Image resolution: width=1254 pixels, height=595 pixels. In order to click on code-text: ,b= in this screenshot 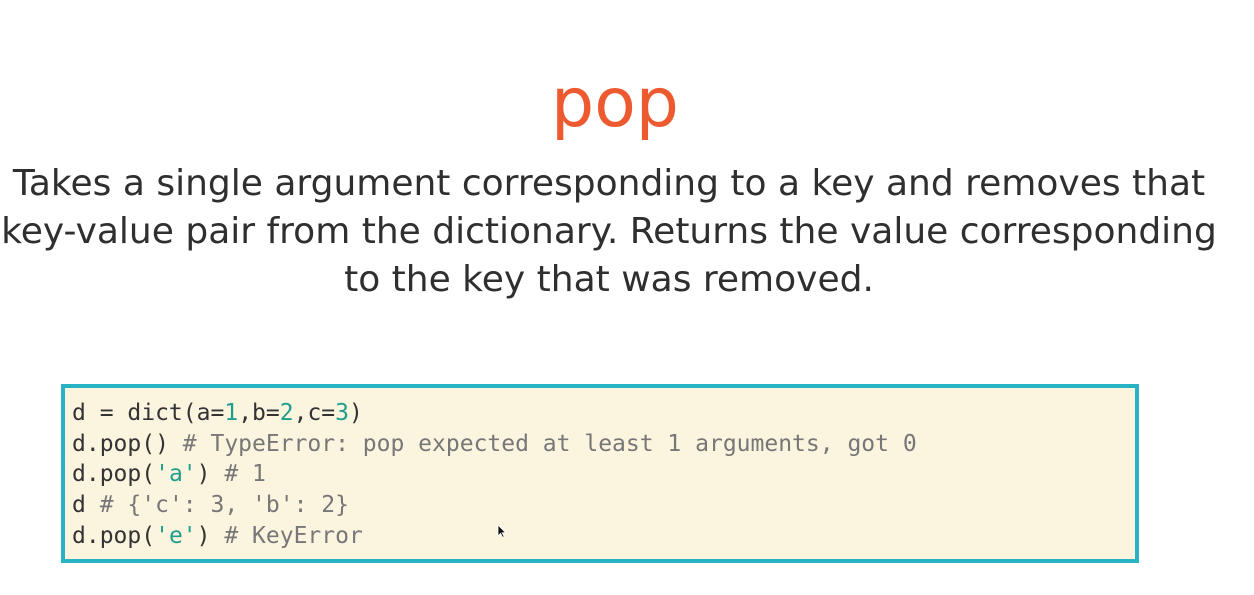, I will do `click(259, 413)`.